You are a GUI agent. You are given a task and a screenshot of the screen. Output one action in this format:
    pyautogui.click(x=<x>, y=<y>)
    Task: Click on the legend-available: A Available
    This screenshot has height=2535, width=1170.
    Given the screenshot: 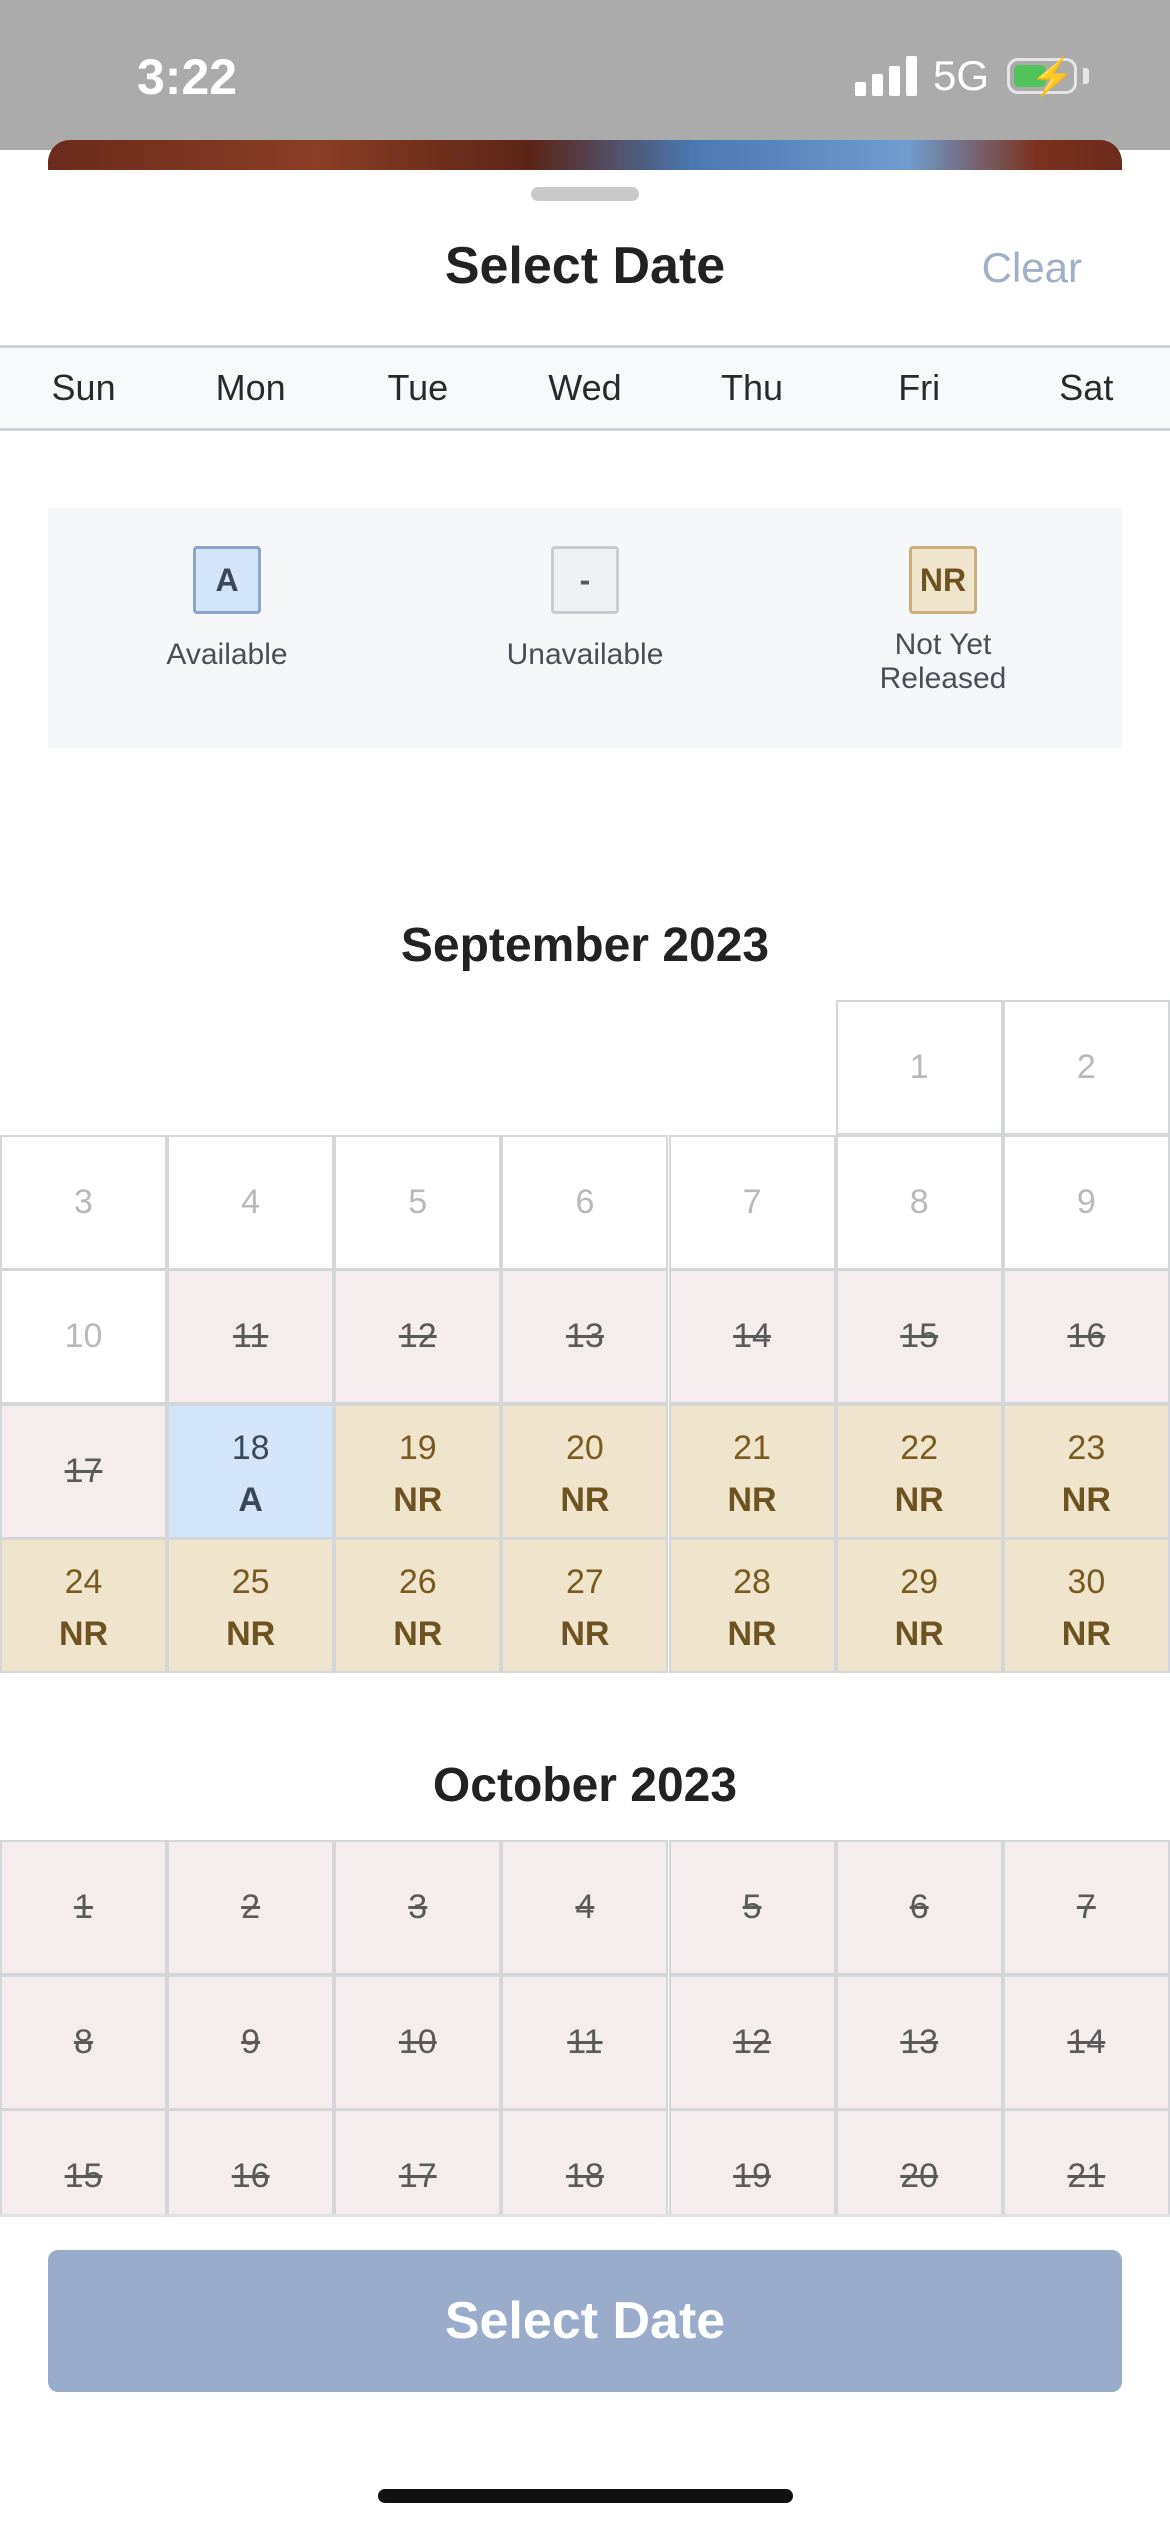 What is the action you would take?
    pyautogui.click(x=227, y=609)
    